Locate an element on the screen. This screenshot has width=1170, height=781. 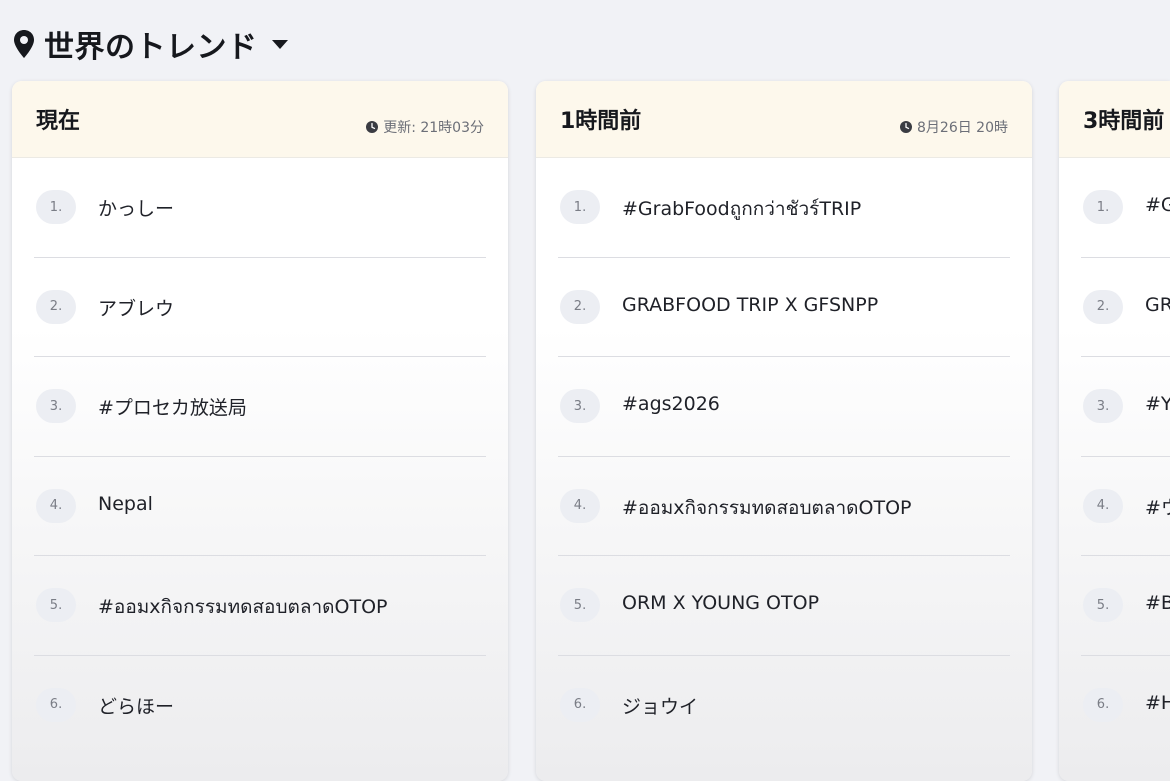
updated-time: 更新: 21時03分 is located at coordinates (433, 128).